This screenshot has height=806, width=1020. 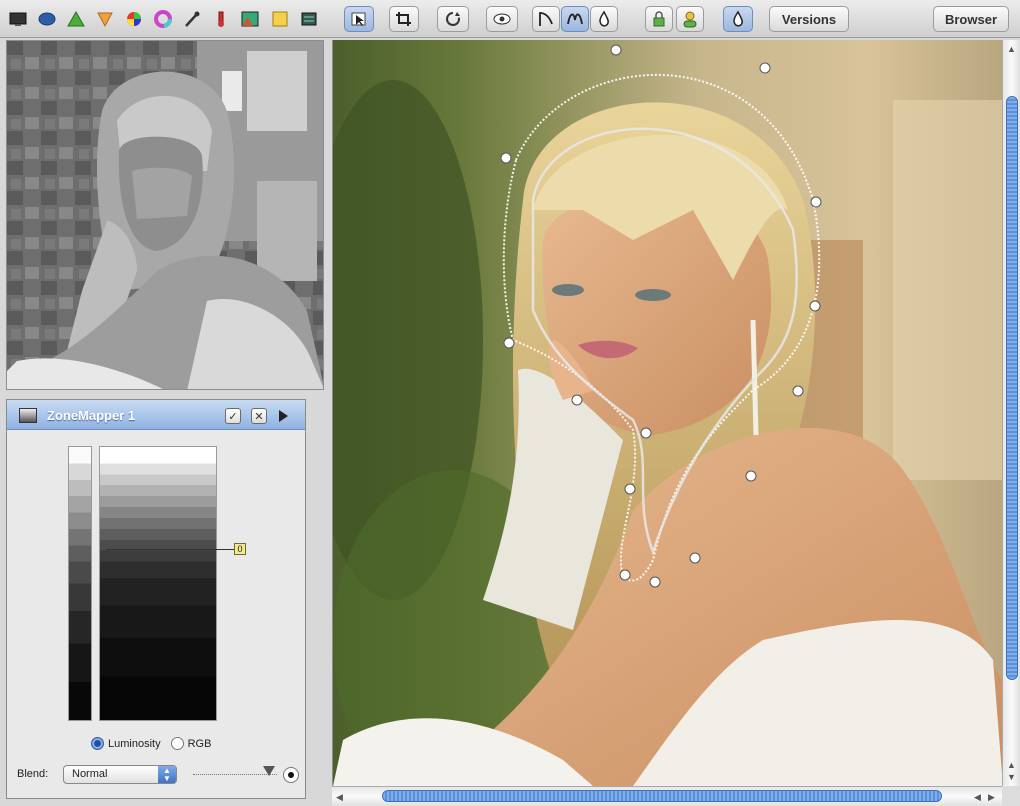 What do you see at coordinates (134, 743) in the screenshot?
I see `luminosity-label: Luminosity` at bounding box center [134, 743].